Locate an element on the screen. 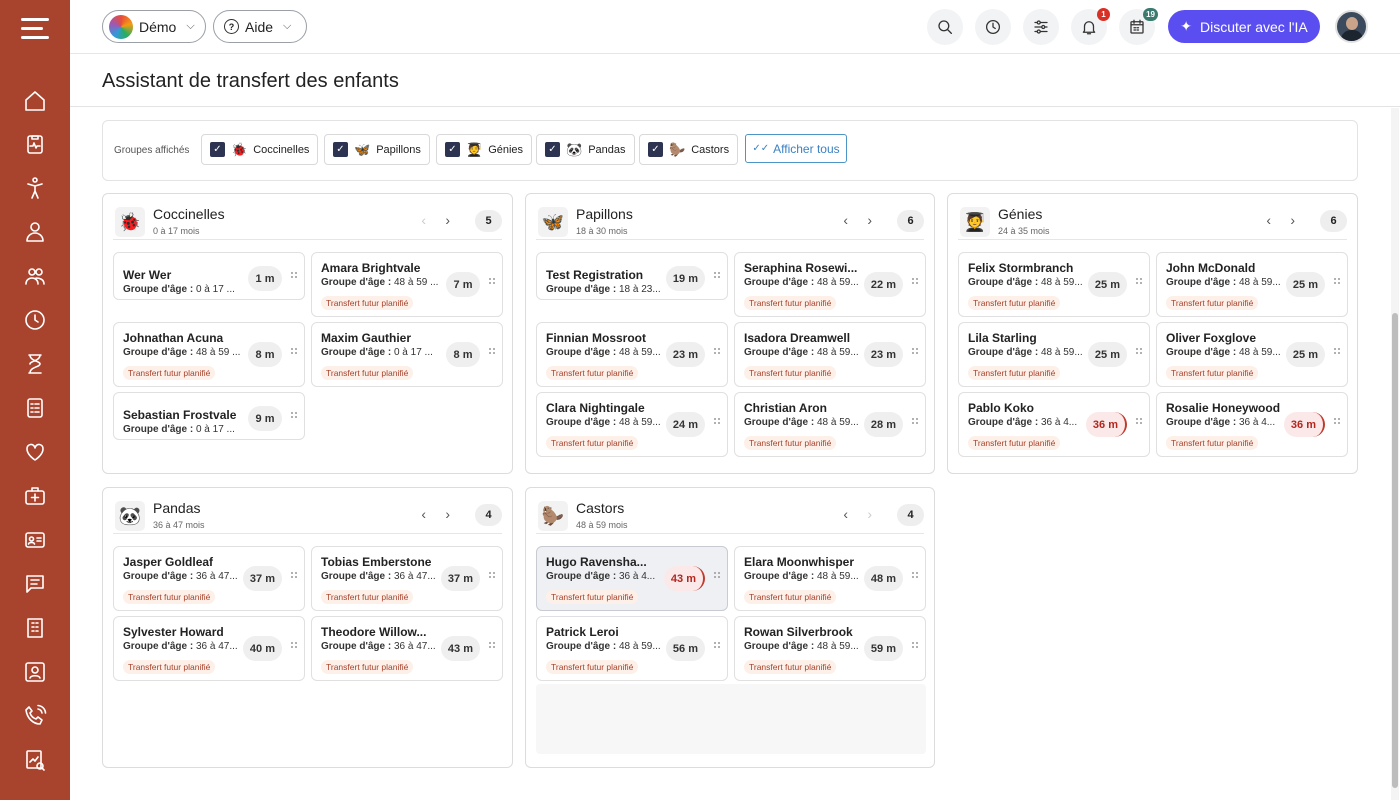 This screenshot has width=1400, height=800. building-icon is located at coordinates (35, 628).